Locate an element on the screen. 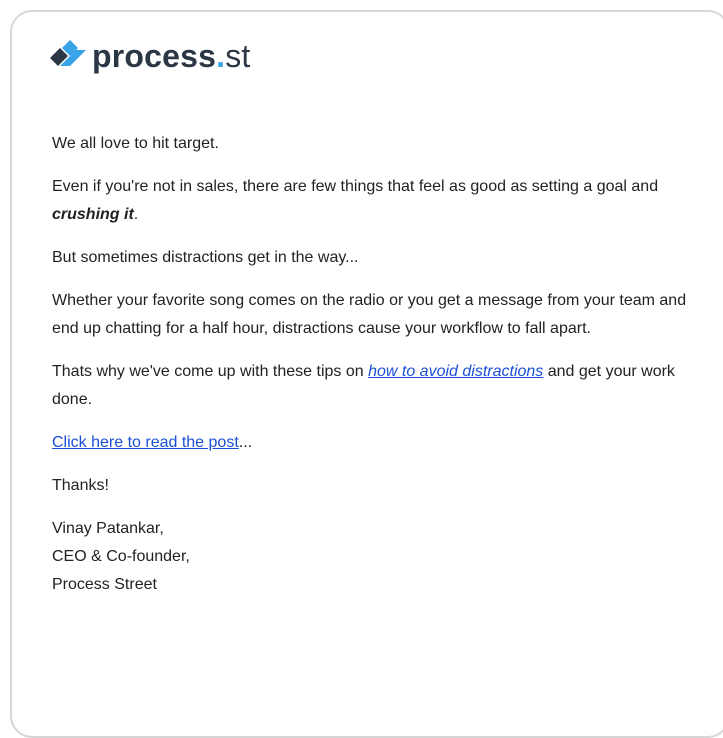 This screenshot has height=738, width=723. brand-wordmark: process.st is located at coordinates (171, 55).